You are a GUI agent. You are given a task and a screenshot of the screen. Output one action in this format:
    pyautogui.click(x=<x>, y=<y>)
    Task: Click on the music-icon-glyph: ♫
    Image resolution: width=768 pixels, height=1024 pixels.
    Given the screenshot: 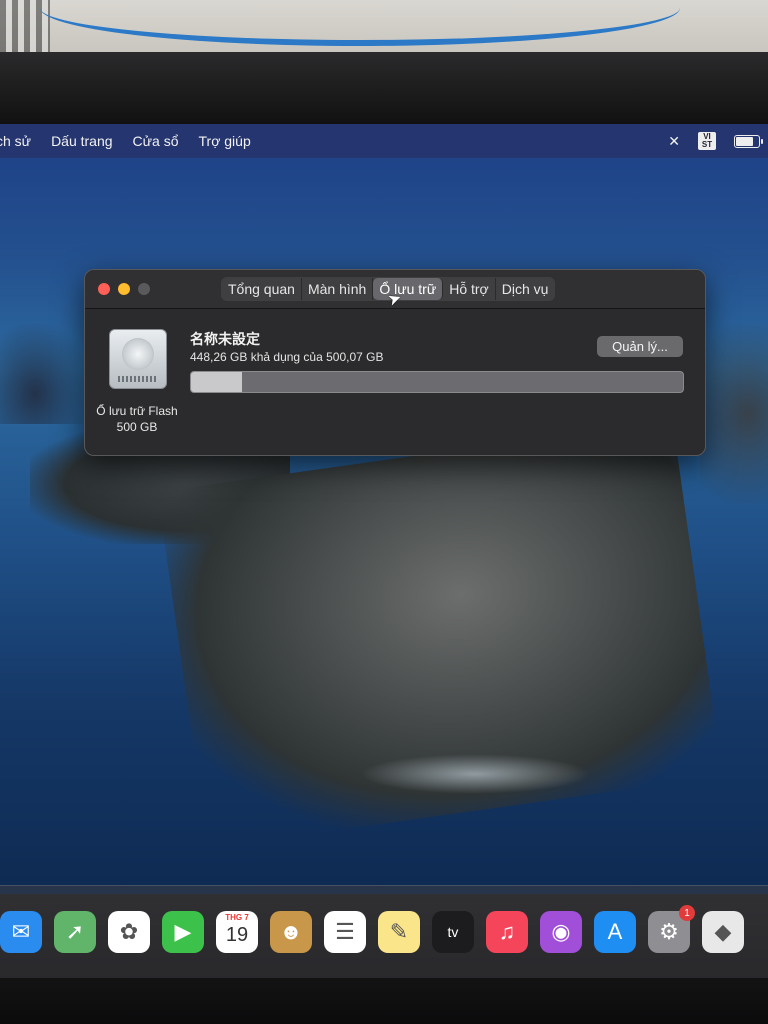 What is the action you would take?
    pyautogui.click(x=507, y=931)
    